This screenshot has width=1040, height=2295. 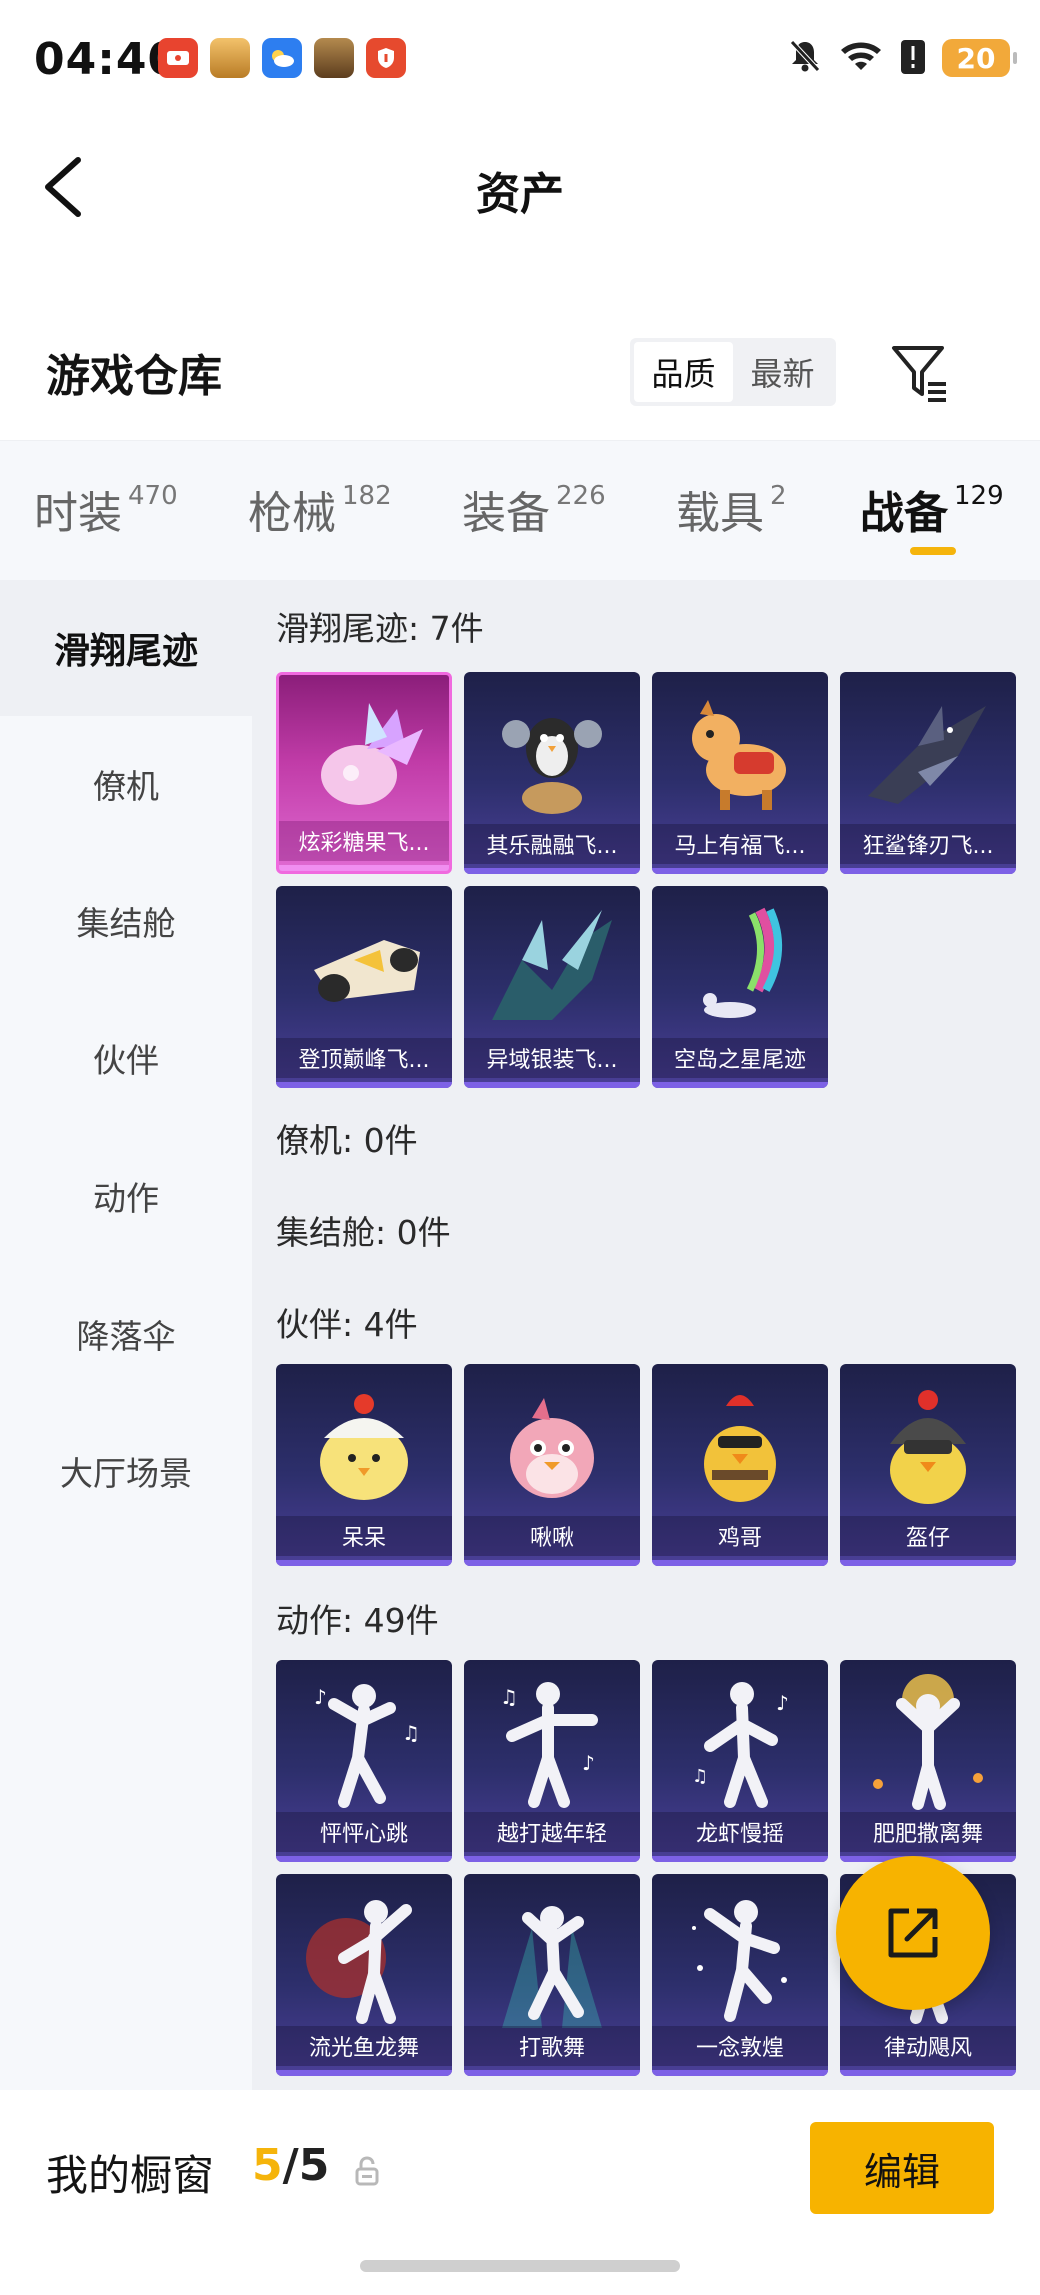 I want to click on item-name: 空岛之星尾迹, so click(x=740, y=1058).